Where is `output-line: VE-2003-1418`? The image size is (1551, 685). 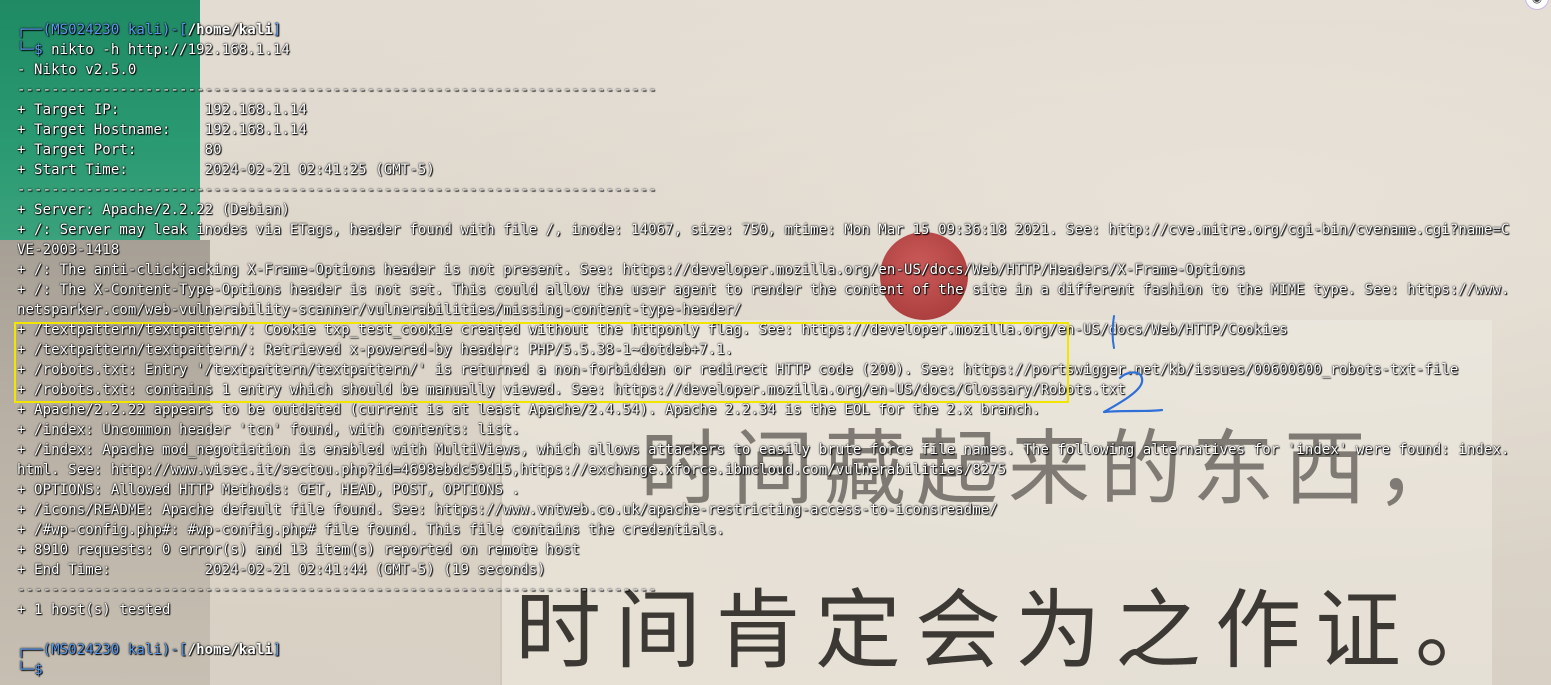
output-line: VE-2003-1418 is located at coordinates (68, 250).